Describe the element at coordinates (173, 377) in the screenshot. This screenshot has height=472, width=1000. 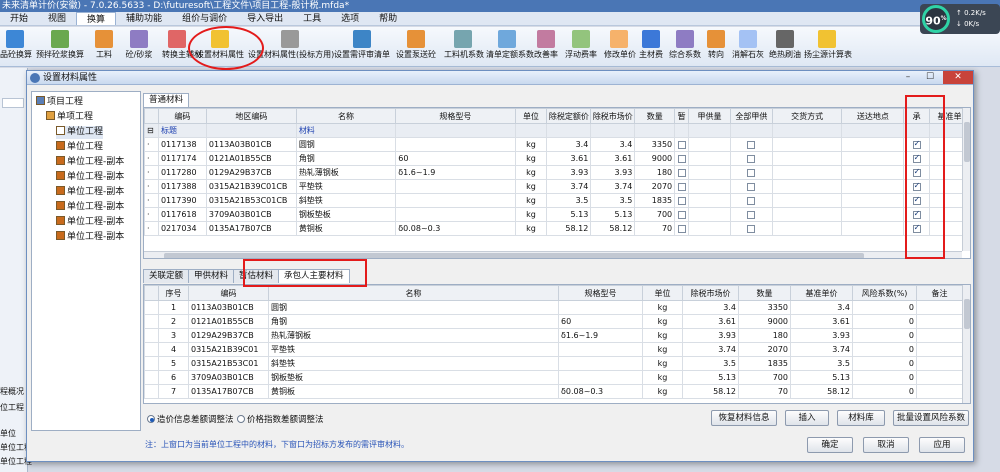
I see `cell-no: 6` at that location.